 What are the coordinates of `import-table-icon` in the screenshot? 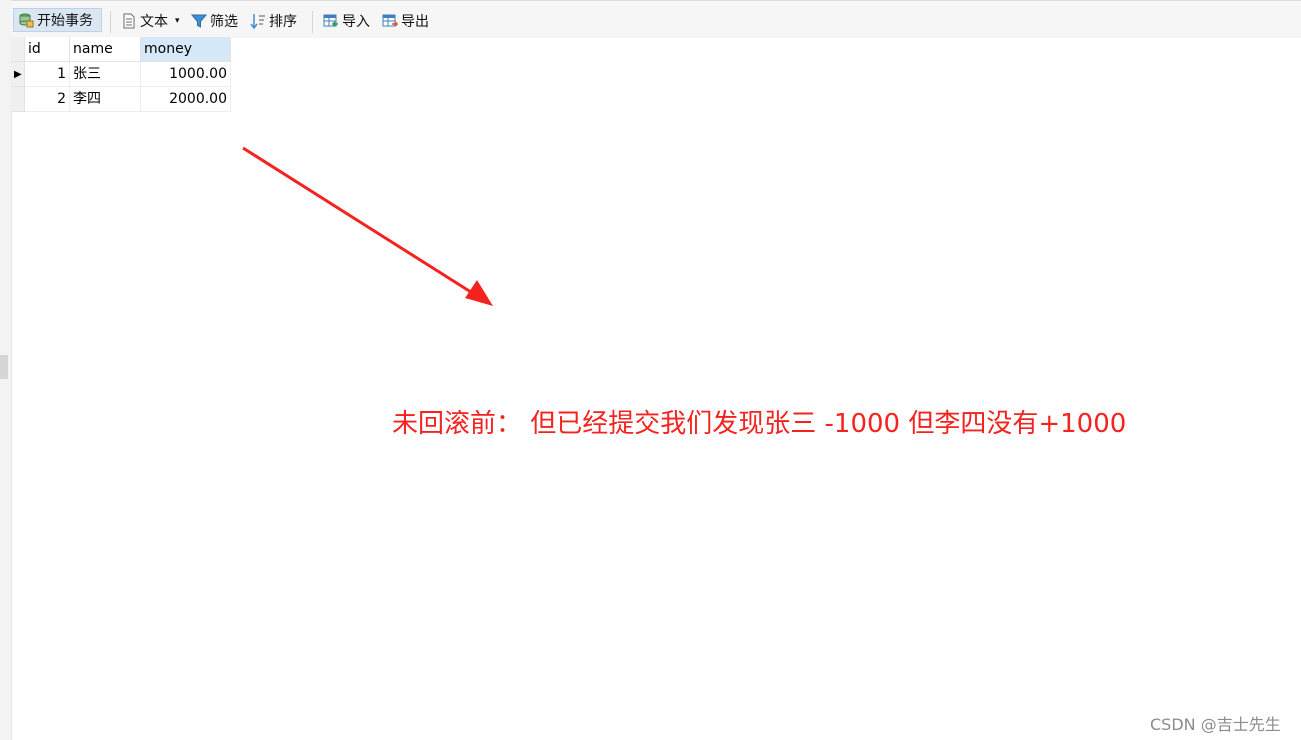 It's located at (331, 21).